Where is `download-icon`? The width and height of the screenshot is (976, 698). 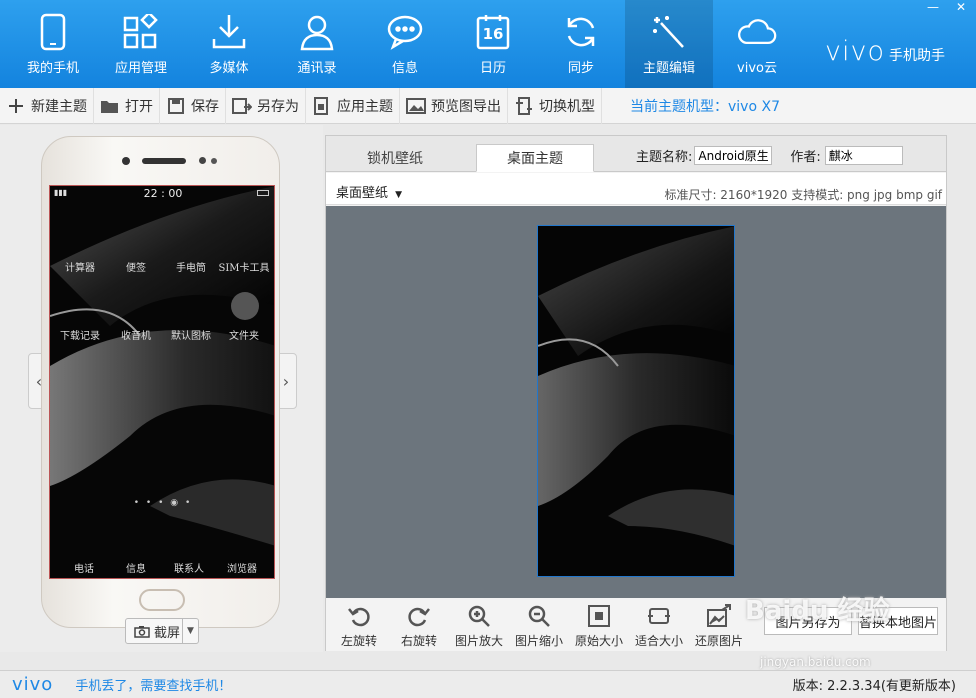
download-icon is located at coordinates (229, 32).